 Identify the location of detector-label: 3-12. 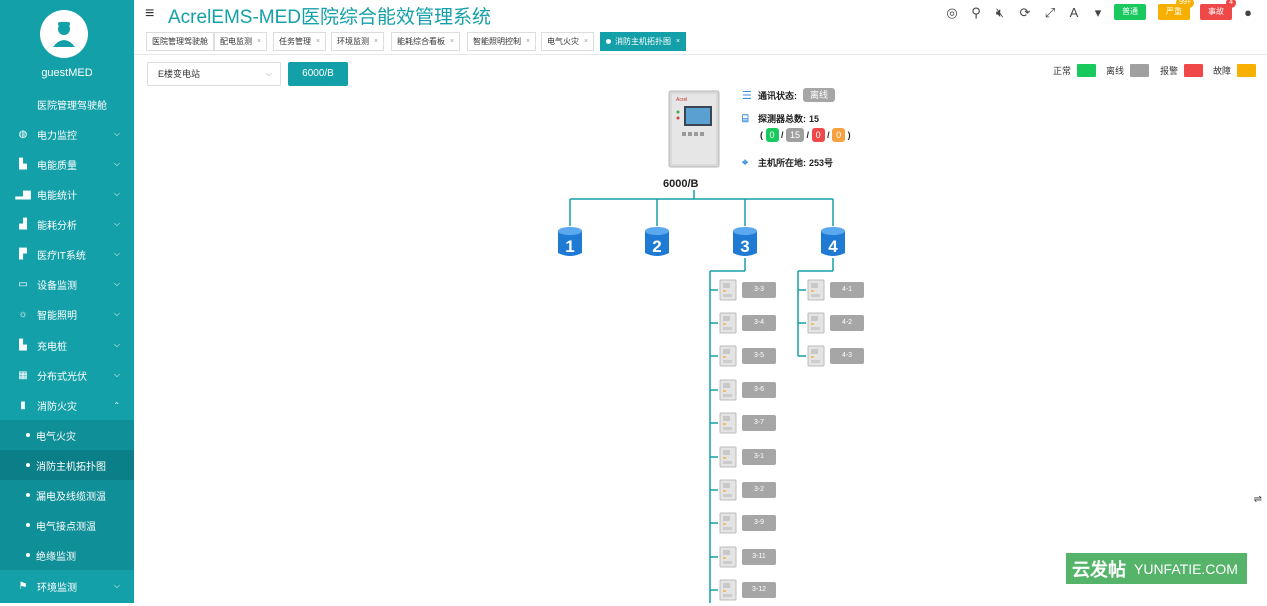
(759, 590).